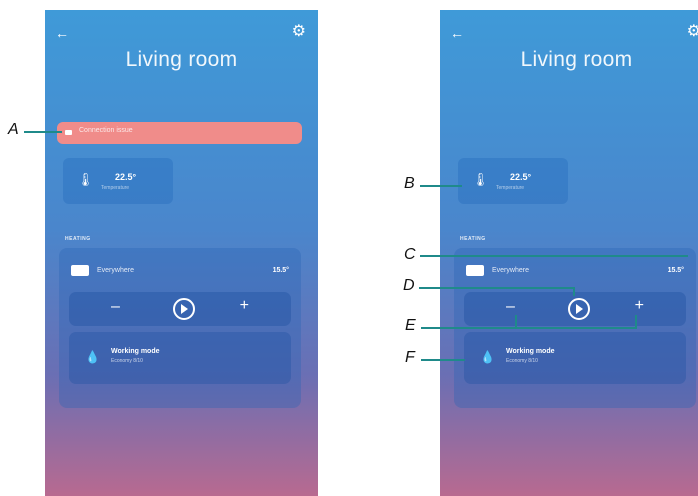  What do you see at coordinates (410, 254) in the screenshot?
I see `callout-c: C` at bounding box center [410, 254].